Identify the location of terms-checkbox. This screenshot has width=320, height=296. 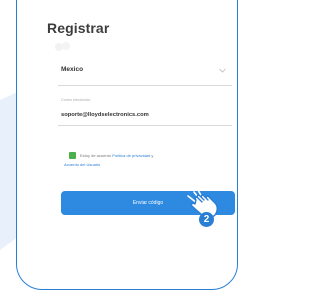
(72, 158).